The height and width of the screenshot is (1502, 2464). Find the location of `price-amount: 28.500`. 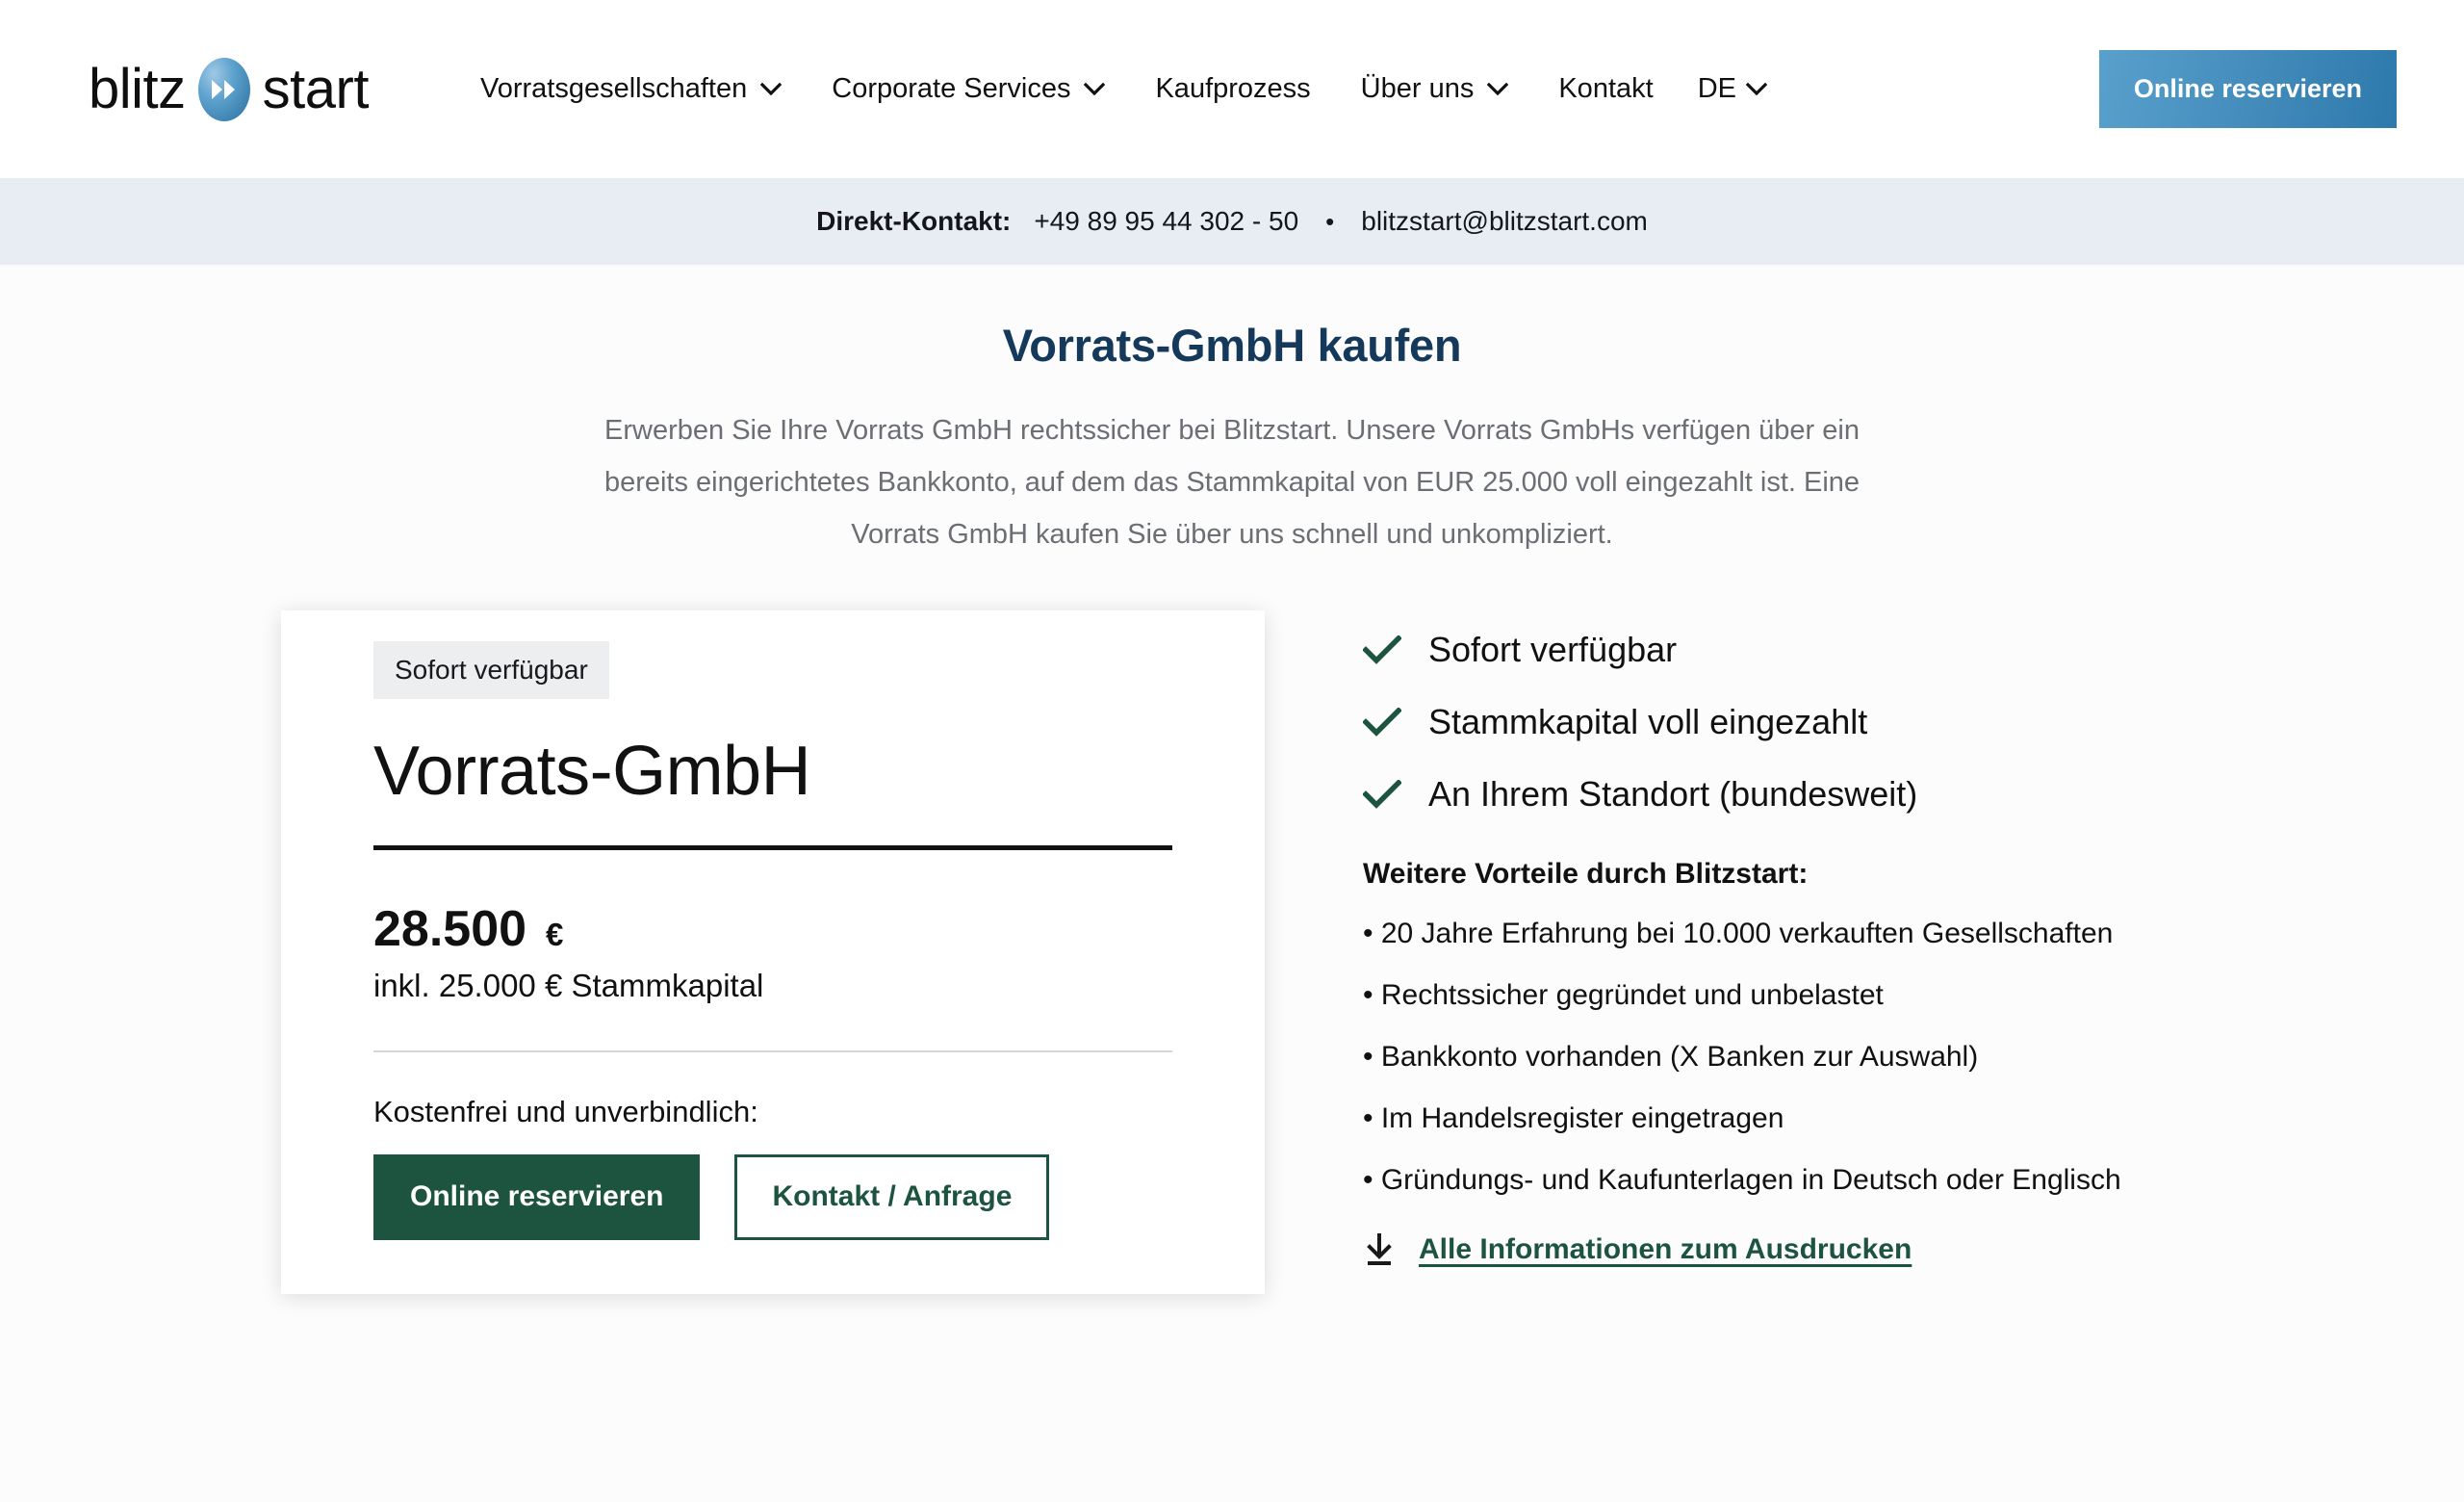

price-amount: 28.500 is located at coordinates (450, 929).